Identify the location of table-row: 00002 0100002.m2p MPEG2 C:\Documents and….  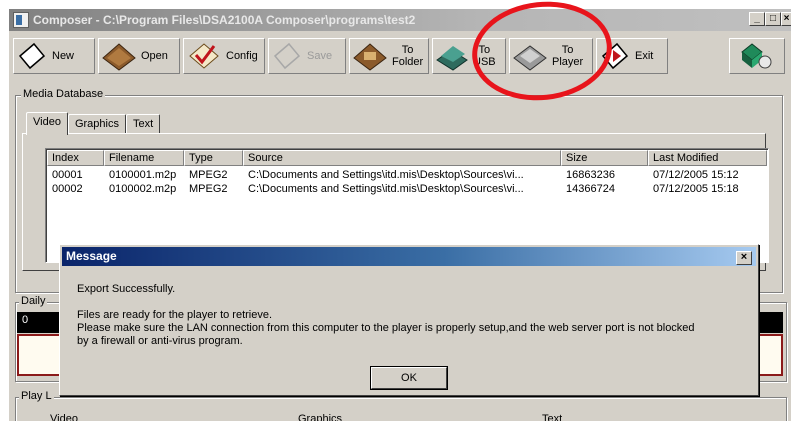
(407, 189).